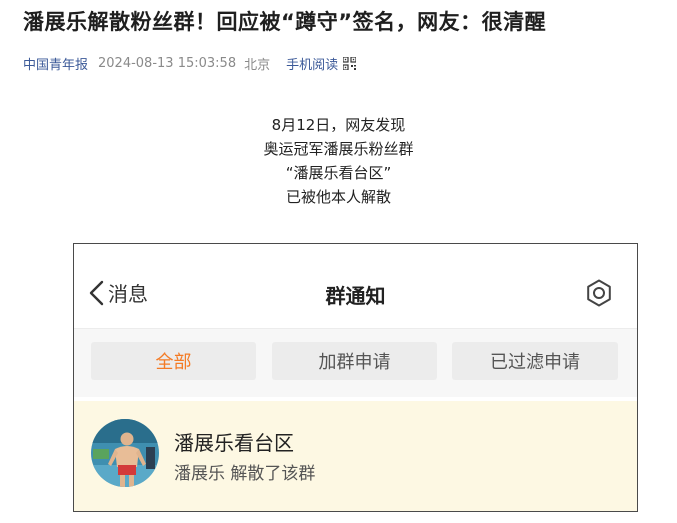 The width and height of the screenshot is (677, 523). I want to click on article-meta: 中国青年报 2024-08-13 15:03:58 北京 手机阅读, so click(190, 63).